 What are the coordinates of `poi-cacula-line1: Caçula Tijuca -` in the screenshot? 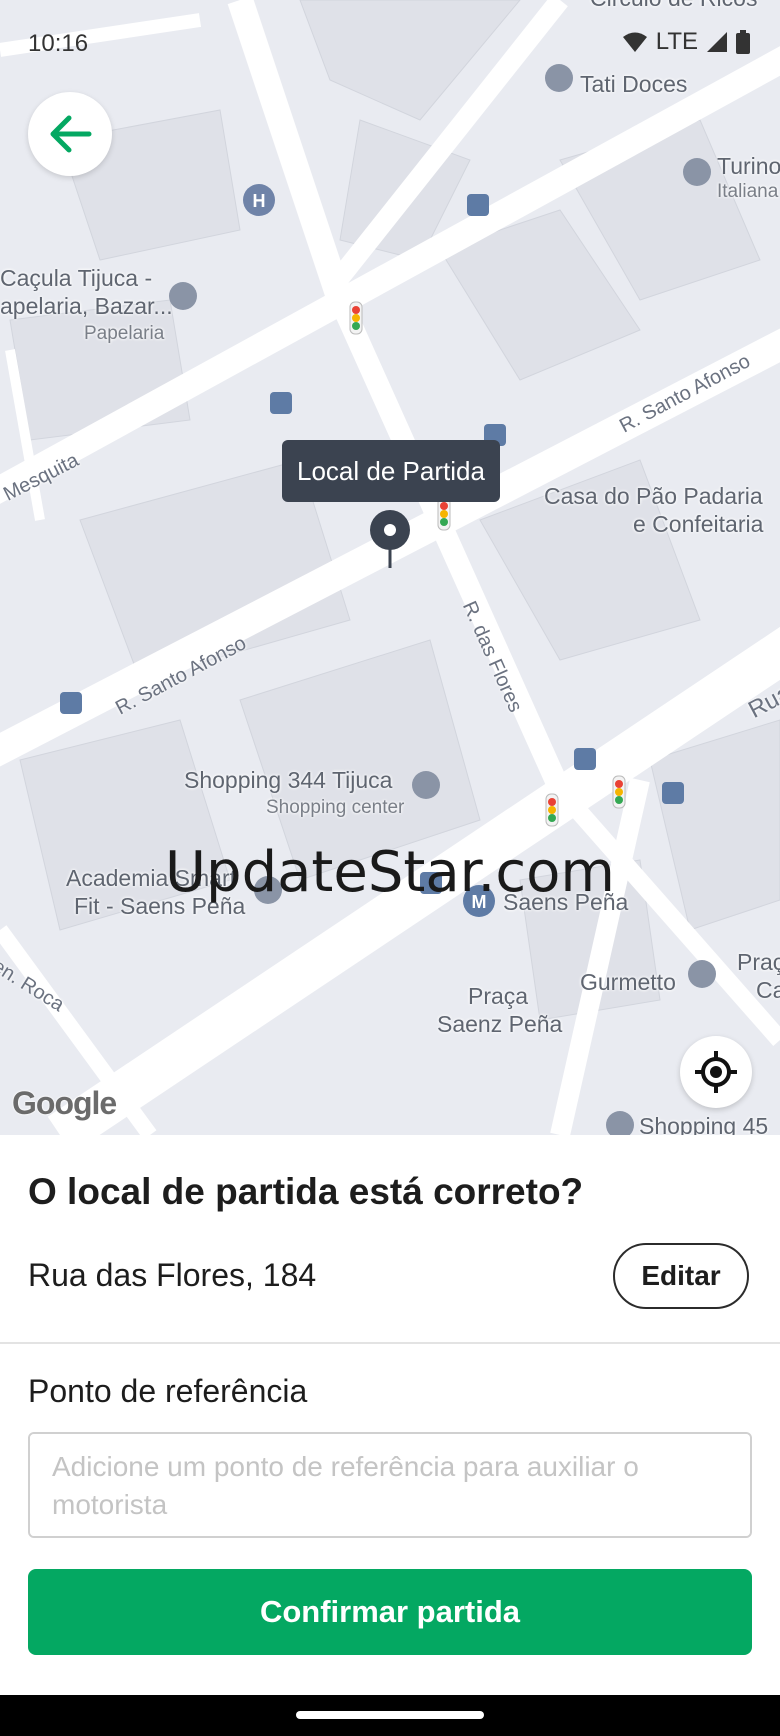 It's located at (76, 278).